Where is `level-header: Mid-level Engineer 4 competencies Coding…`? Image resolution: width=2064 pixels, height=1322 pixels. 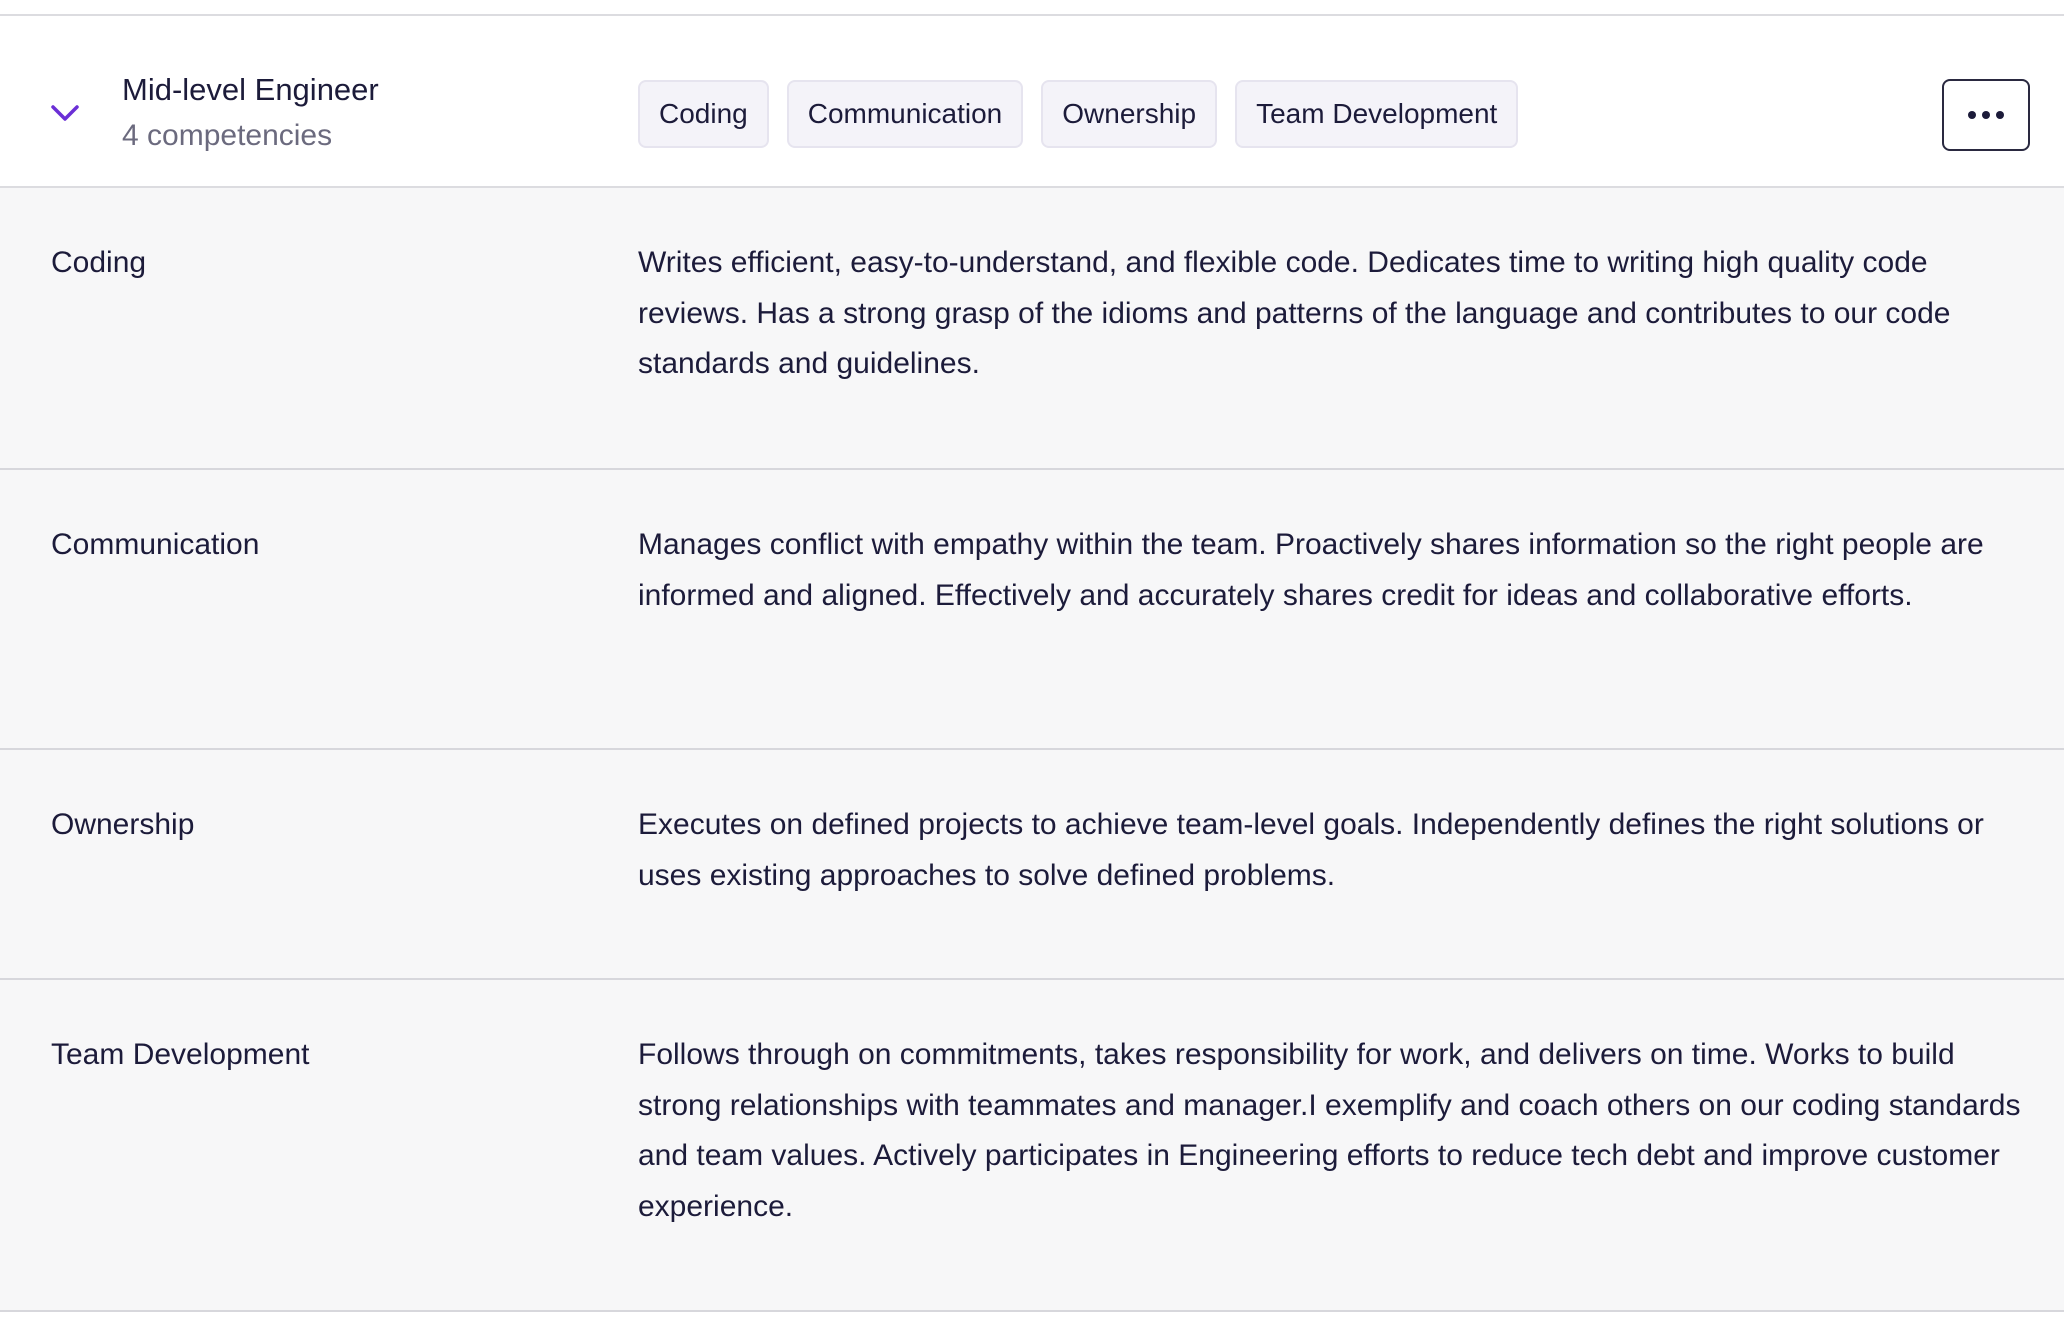 level-header: Mid-level Engineer 4 competencies Coding… is located at coordinates (1032, 102).